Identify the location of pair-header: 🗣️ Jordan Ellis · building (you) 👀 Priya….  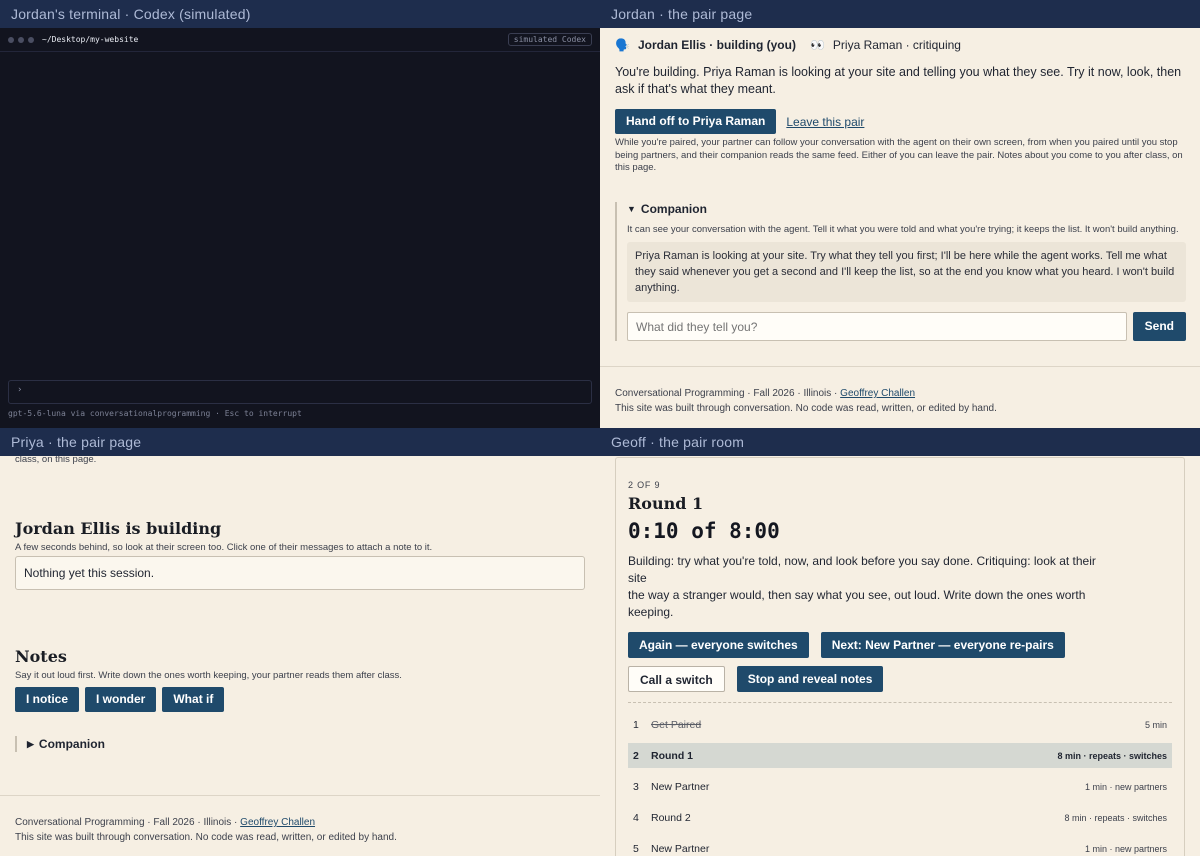
(900, 45).